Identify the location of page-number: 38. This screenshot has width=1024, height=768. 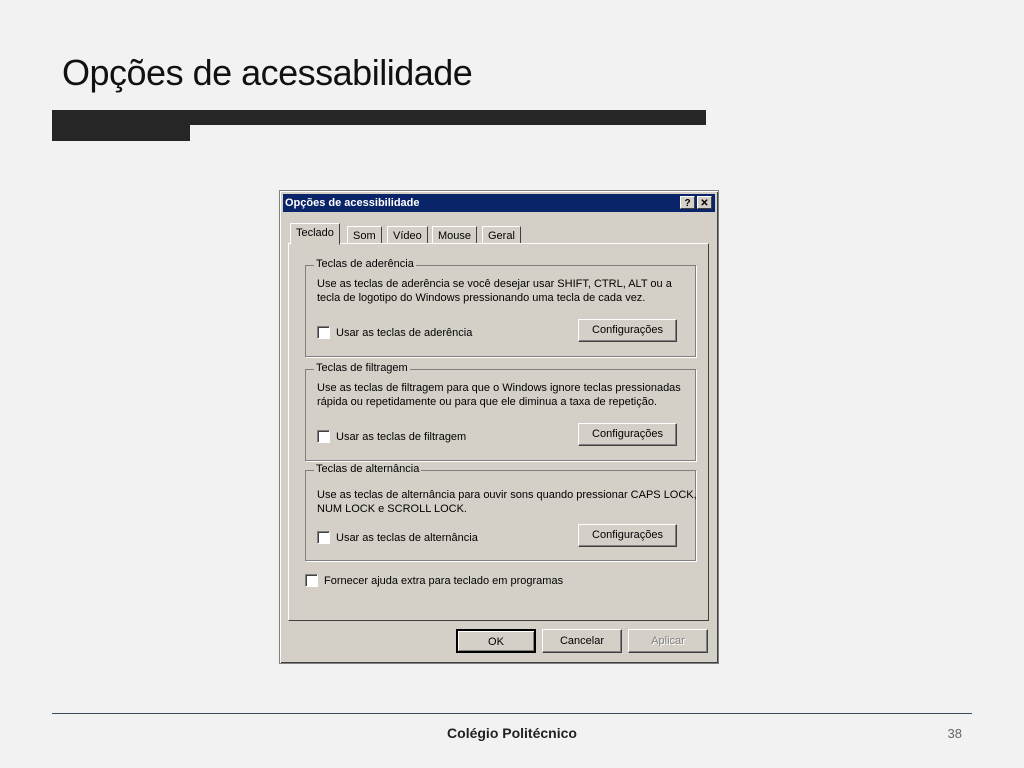
(954, 733).